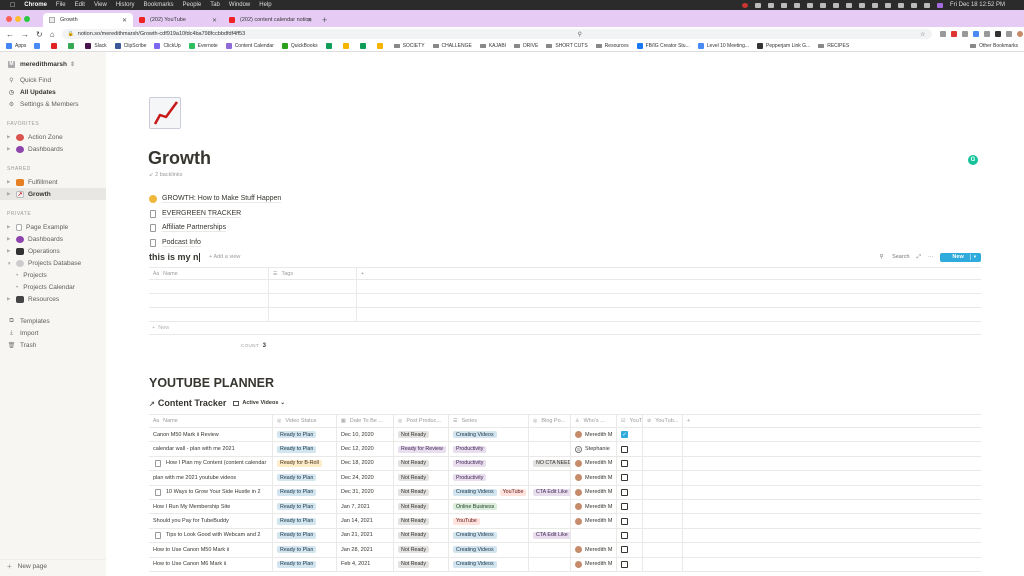 Image resolution: width=1024 pixels, height=576 pixels. I want to click on bookmark-item: ClipScribe, so click(130, 46).